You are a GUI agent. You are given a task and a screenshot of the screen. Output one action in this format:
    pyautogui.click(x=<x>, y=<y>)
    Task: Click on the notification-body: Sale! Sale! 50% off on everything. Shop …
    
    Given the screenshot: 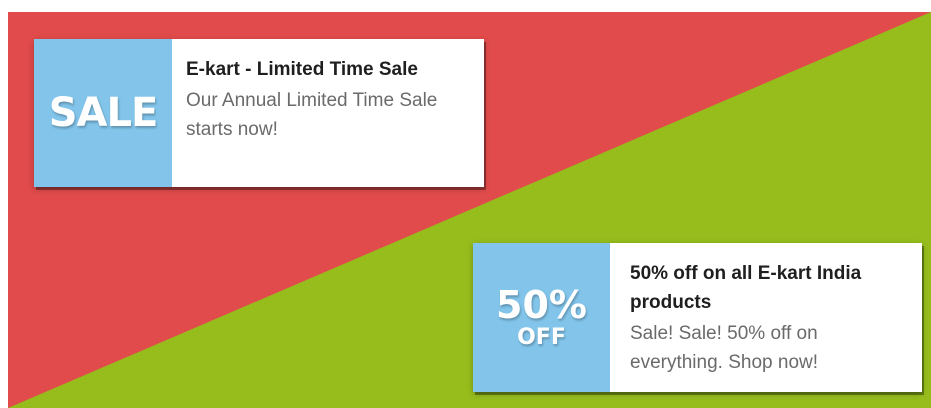 What is the action you would take?
    pyautogui.click(x=724, y=348)
    